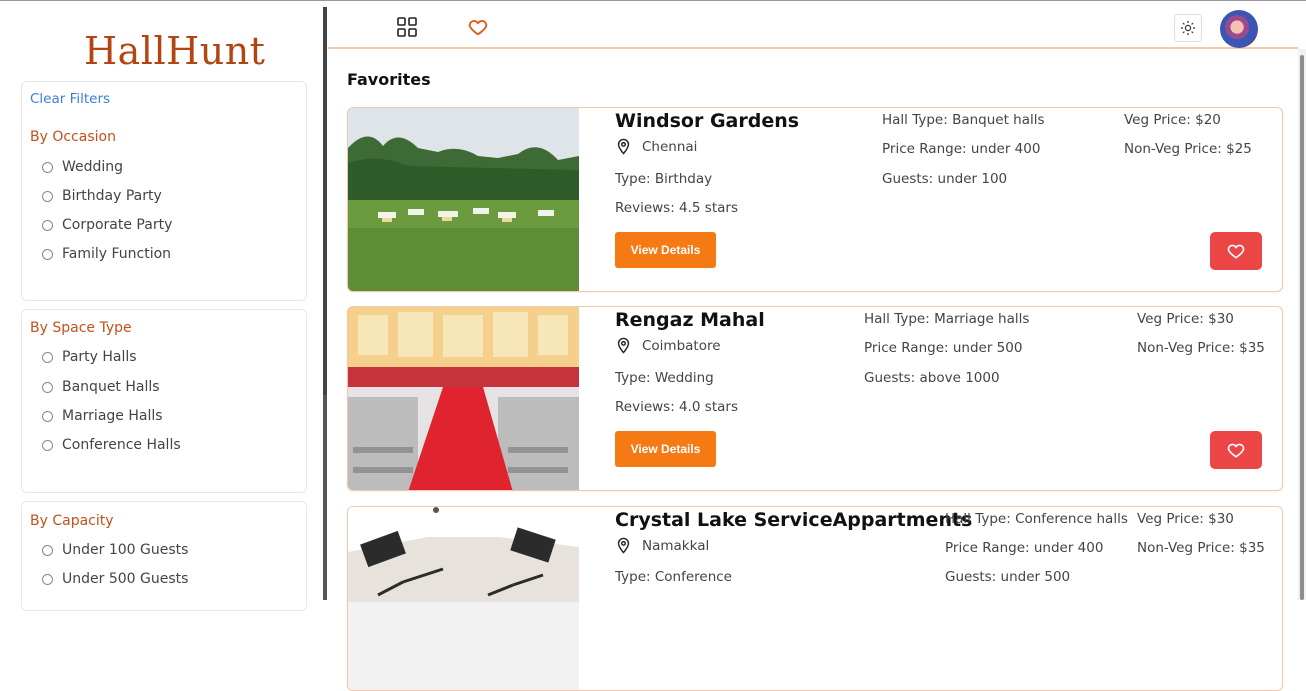  What do you see at coordinates (943, 348) in the screenshot?
I see `price-range: Price Range: under 500` at bounding box center [943, 348].